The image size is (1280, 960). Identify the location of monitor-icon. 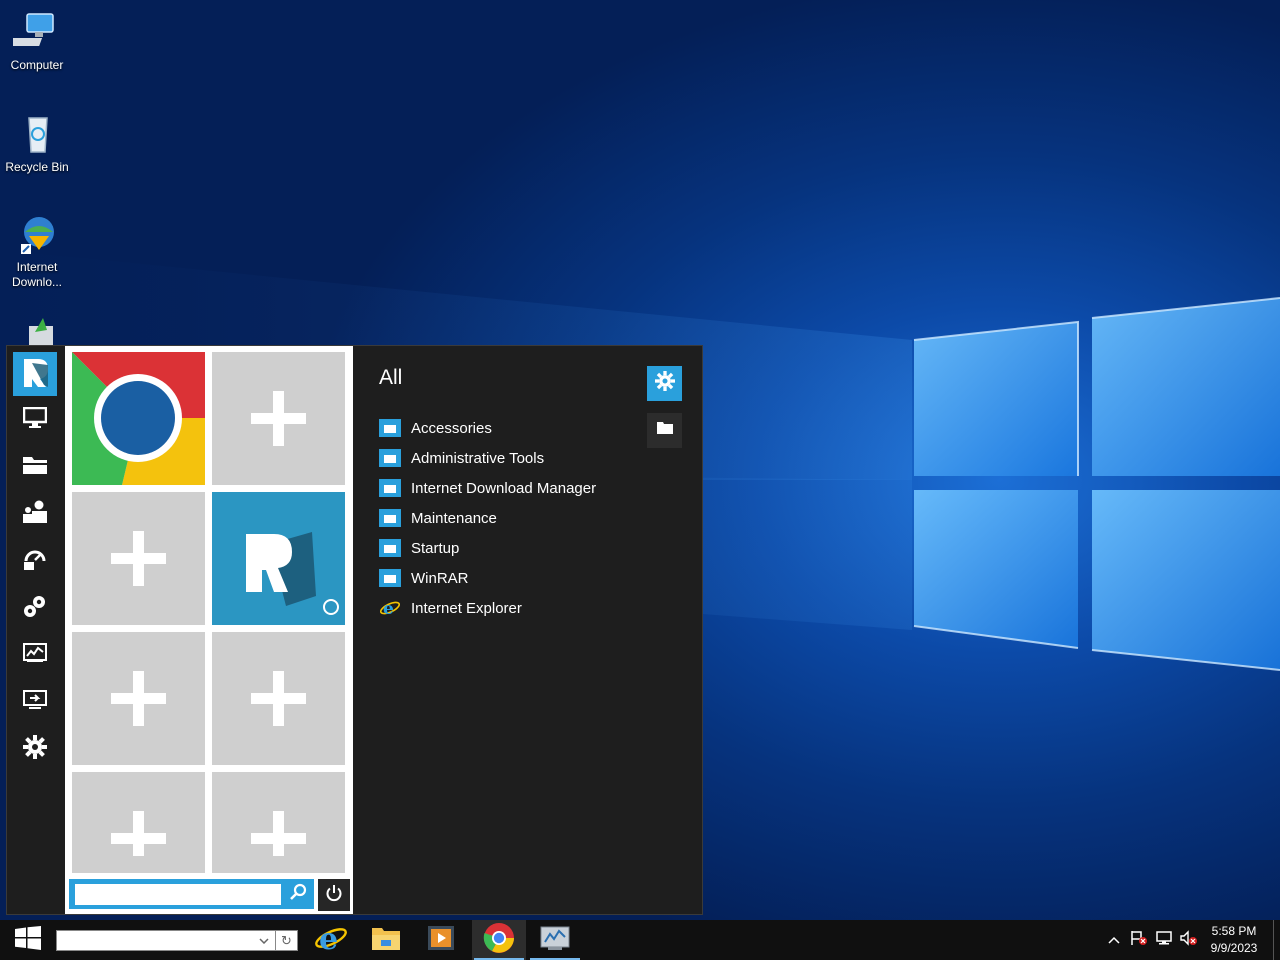
(35, 420).